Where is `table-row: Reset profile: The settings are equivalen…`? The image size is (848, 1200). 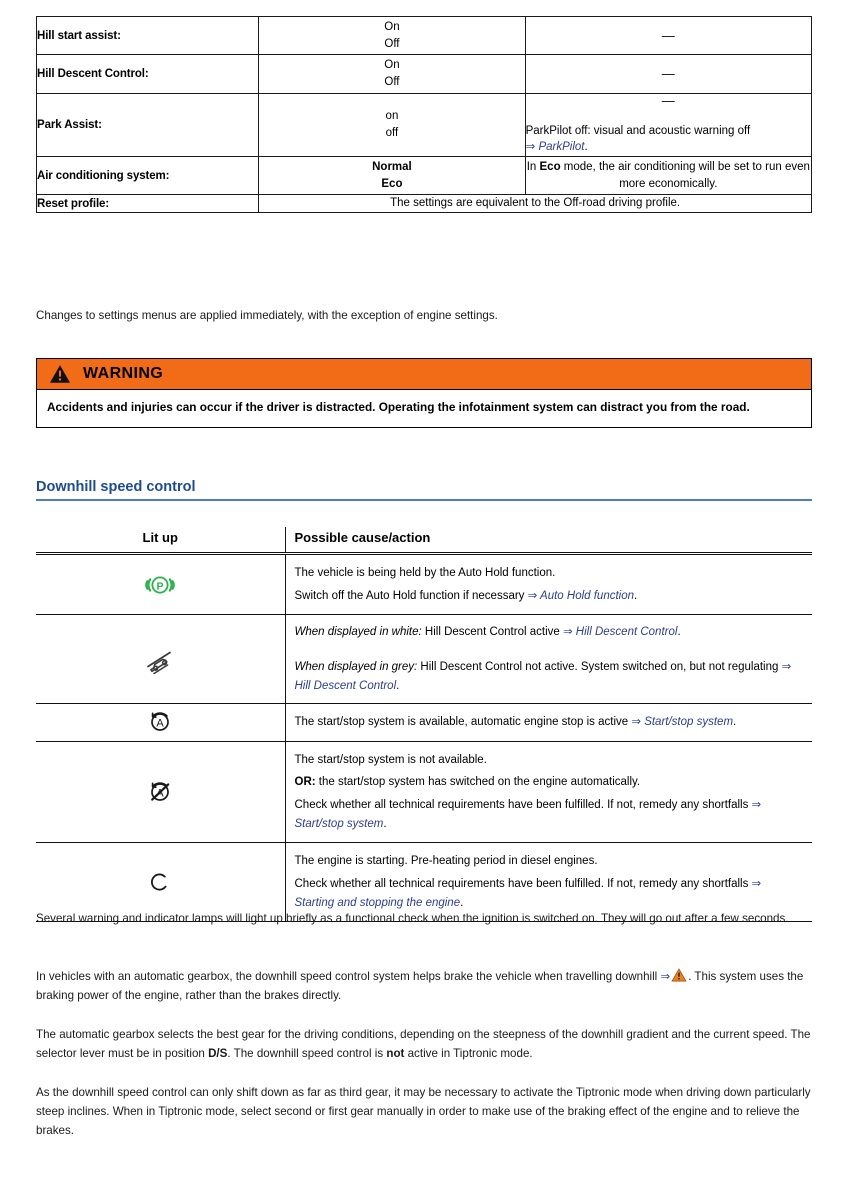
table-row: Reset profile: The settings are equivalen… is located at coordinates (423, 203).